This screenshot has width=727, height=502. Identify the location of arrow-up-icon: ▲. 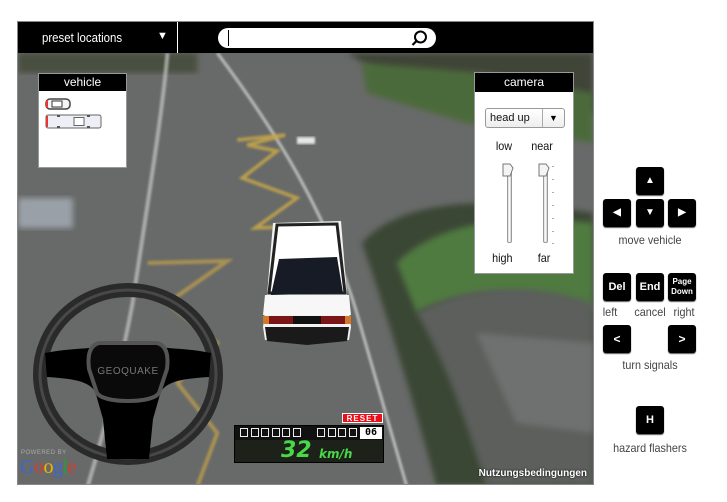
(650, 180).